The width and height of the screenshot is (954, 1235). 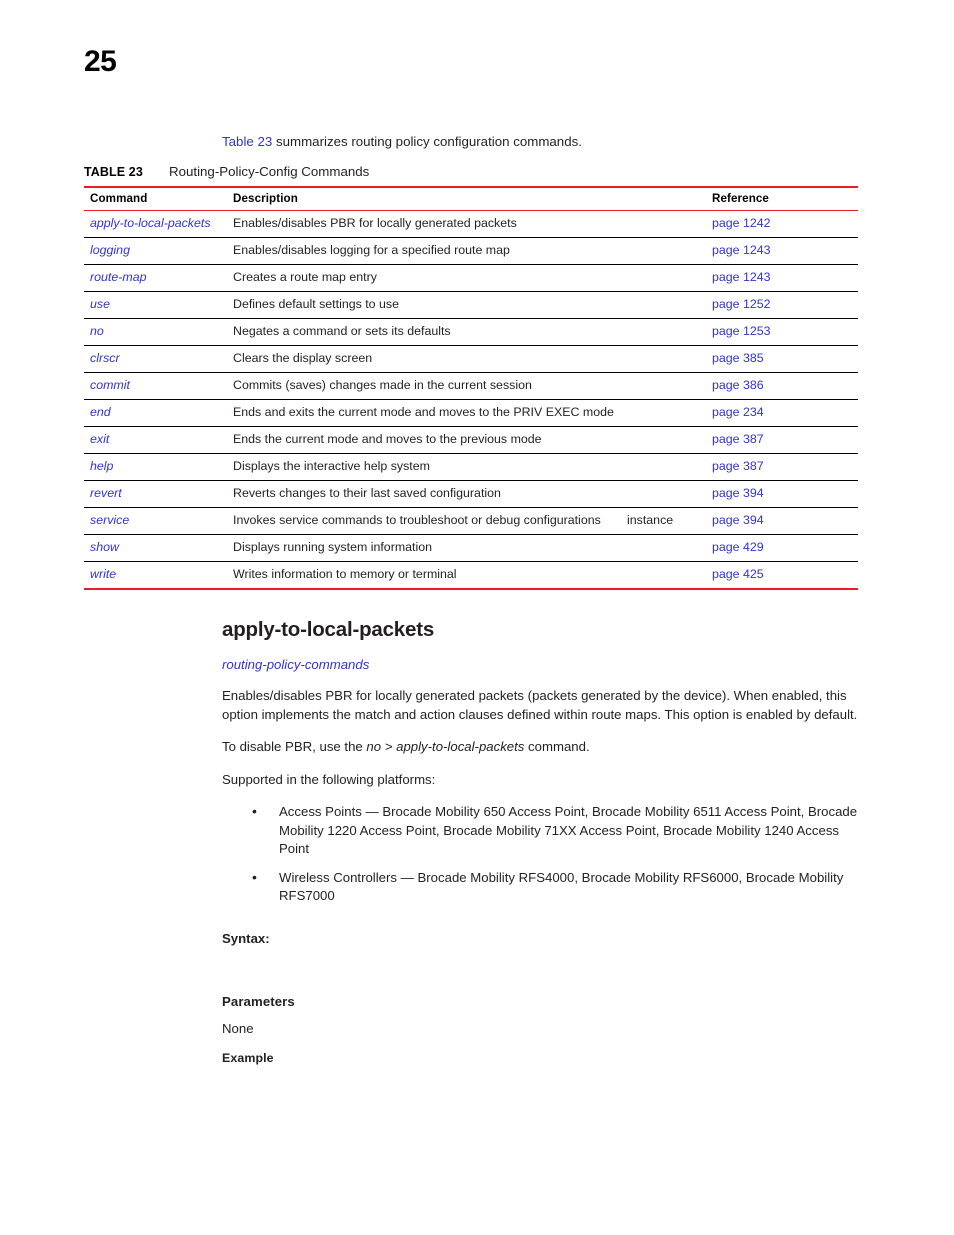 I want to click on table-cell-command: exit, so click(x=155, y=440).